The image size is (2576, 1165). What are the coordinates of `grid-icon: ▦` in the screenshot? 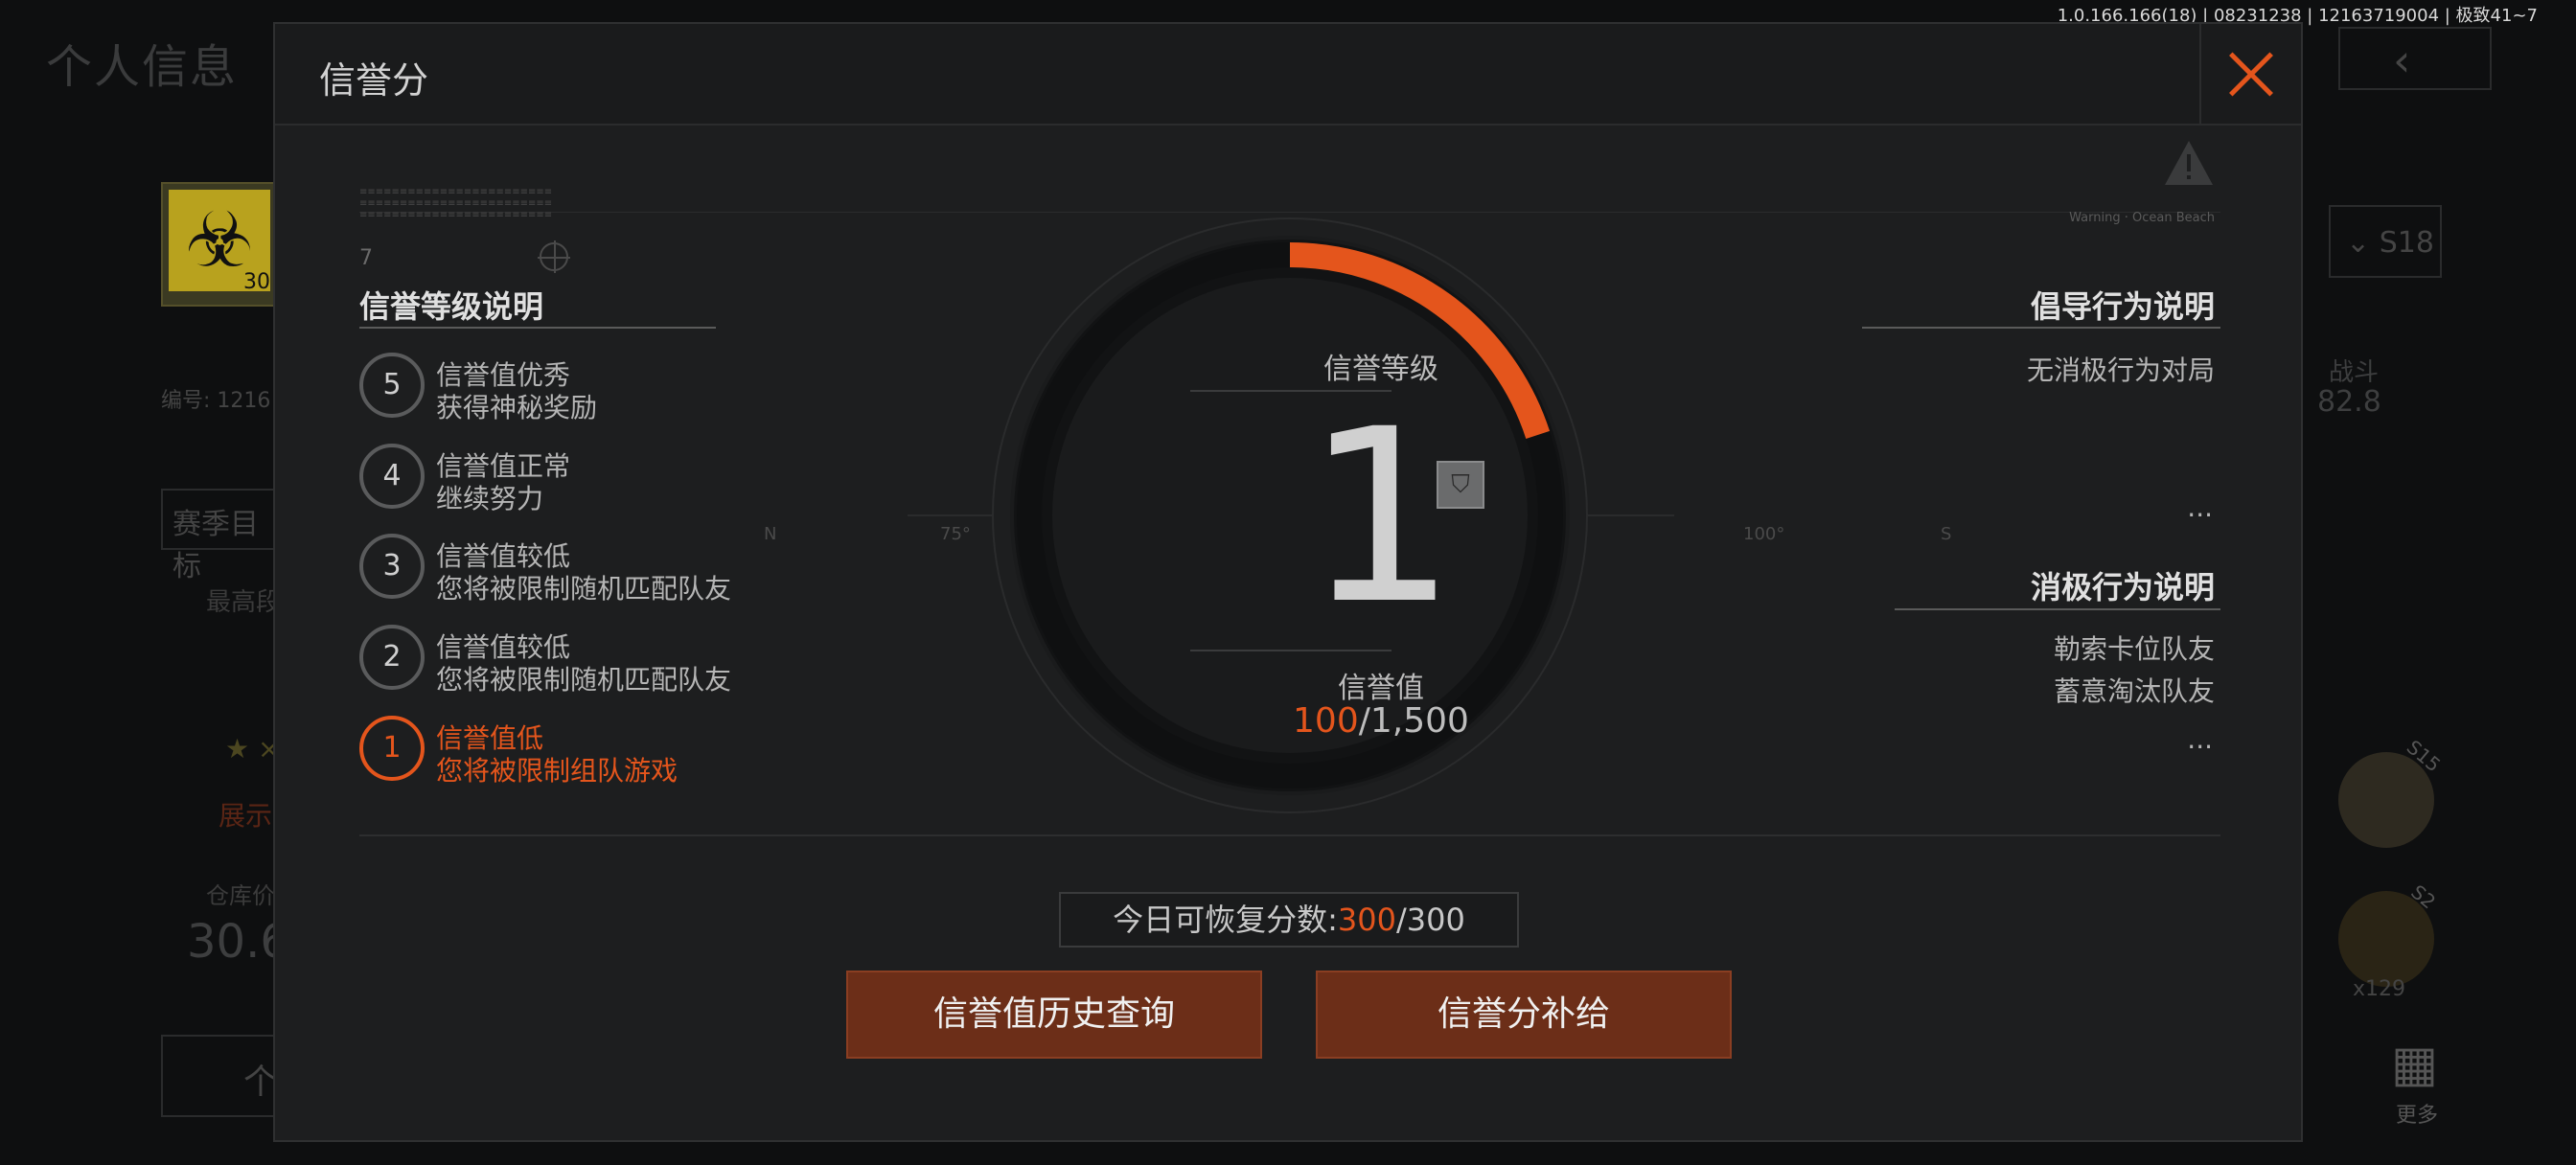 It's located at (2416, 1064).